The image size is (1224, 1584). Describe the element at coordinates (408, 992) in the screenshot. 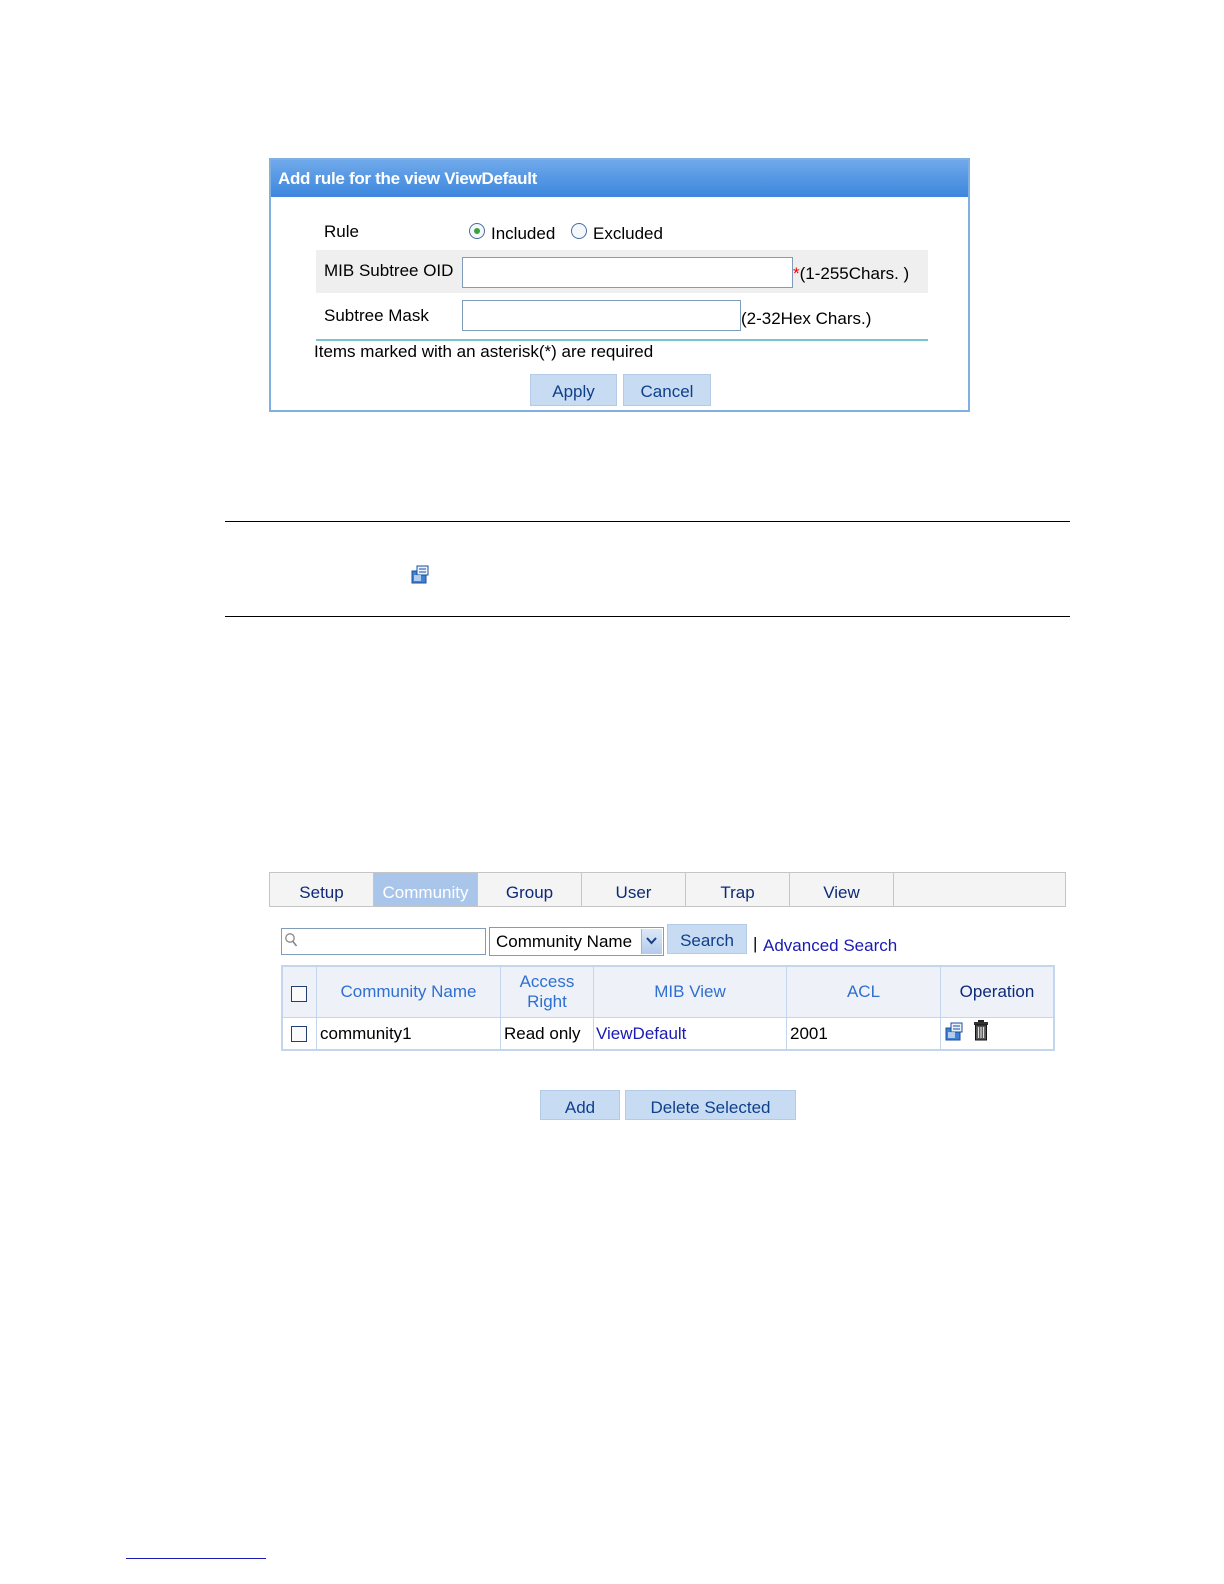

I see `header-community-name: Community Name` at that location.